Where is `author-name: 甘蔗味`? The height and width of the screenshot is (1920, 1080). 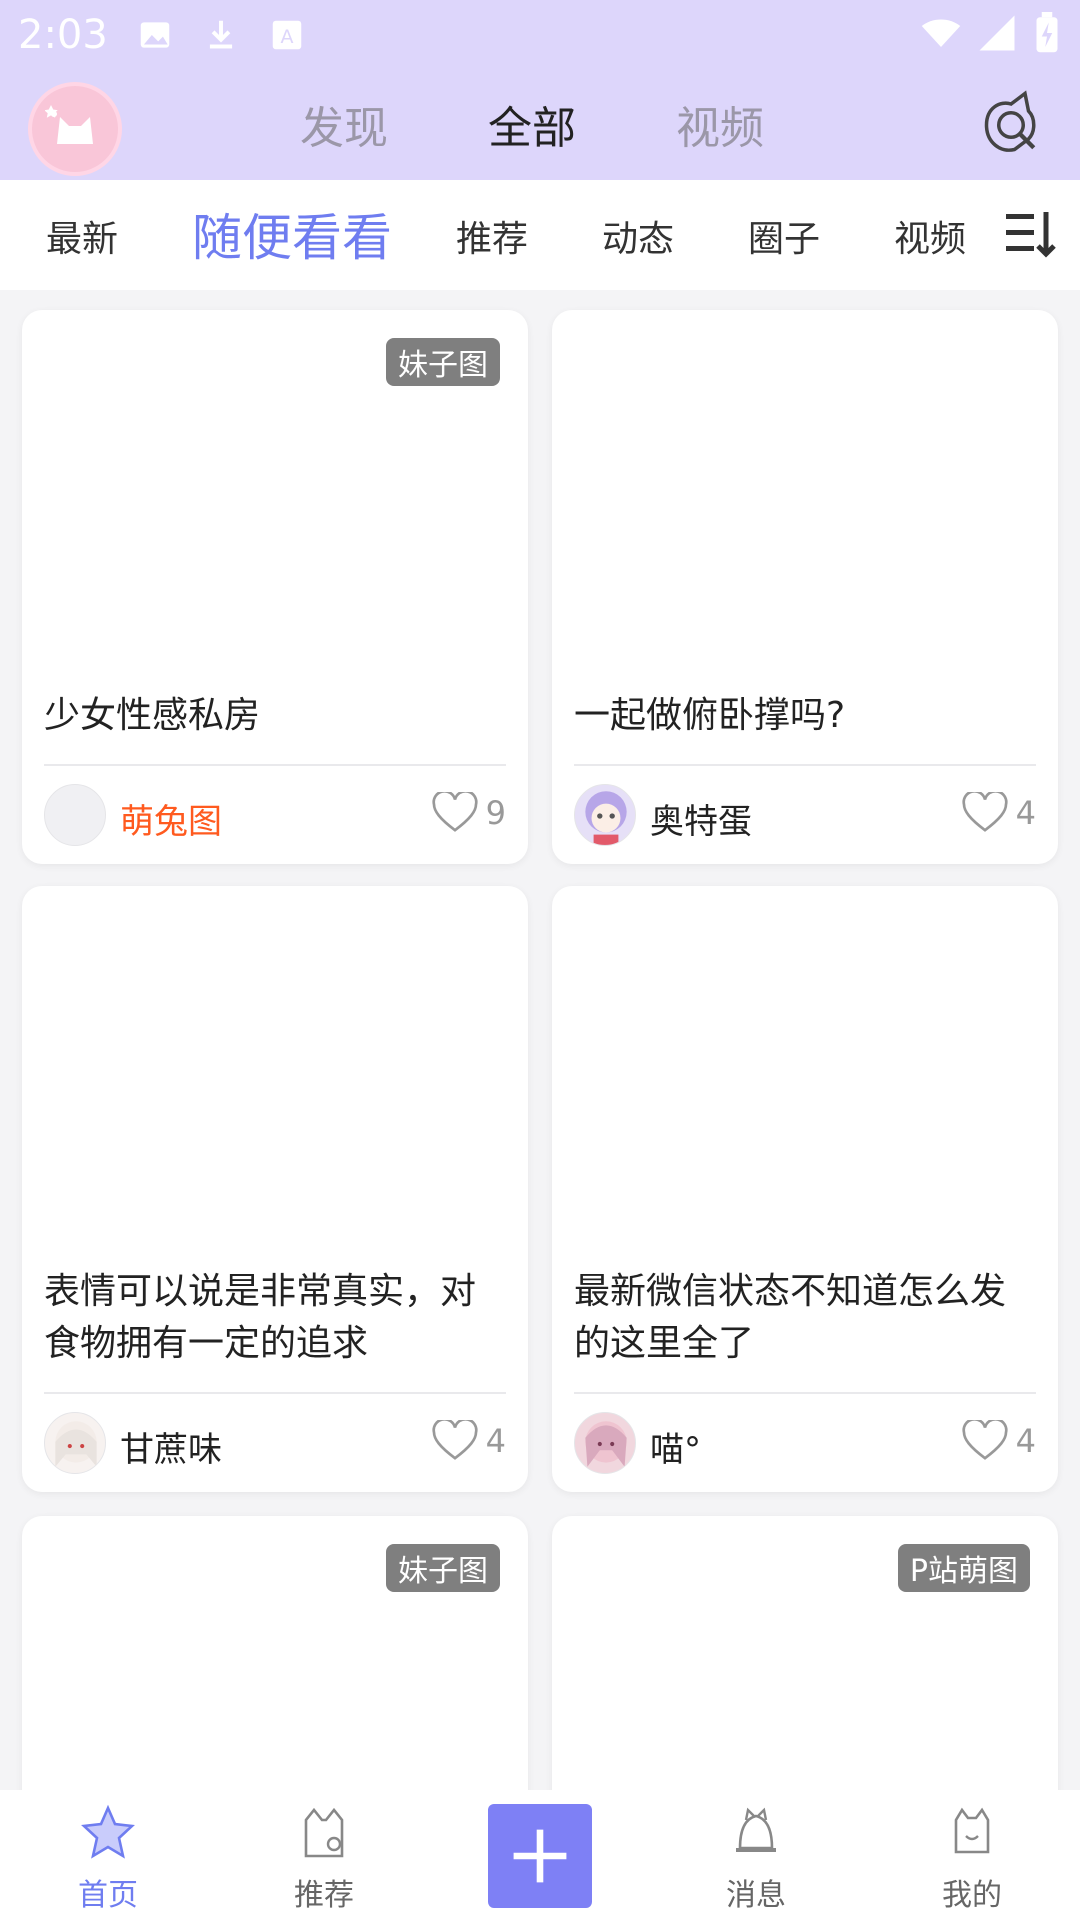 author-name: 甘蔗味 is located at coordinates (171, 1446).